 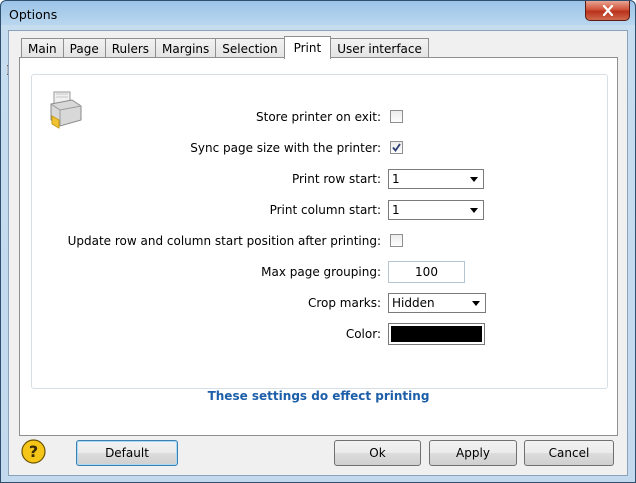 What do you see at coordinates (377, 453) in the screenshot?
I see `ok-button: Ok` at bounding box center [377, 453].